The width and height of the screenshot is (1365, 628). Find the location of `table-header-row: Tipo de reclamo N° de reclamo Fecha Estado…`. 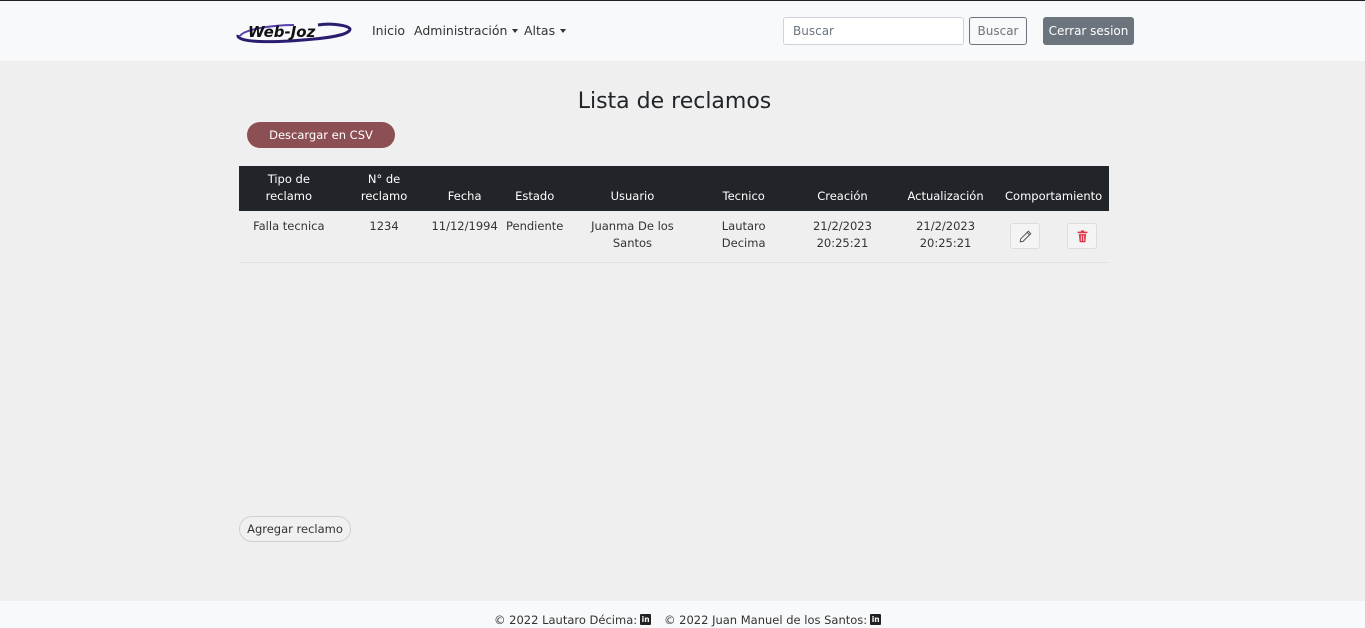

table-header-row: Tipo de reclamo N° de reclamo Fecha Estado… is located at coordinates (674, 188).